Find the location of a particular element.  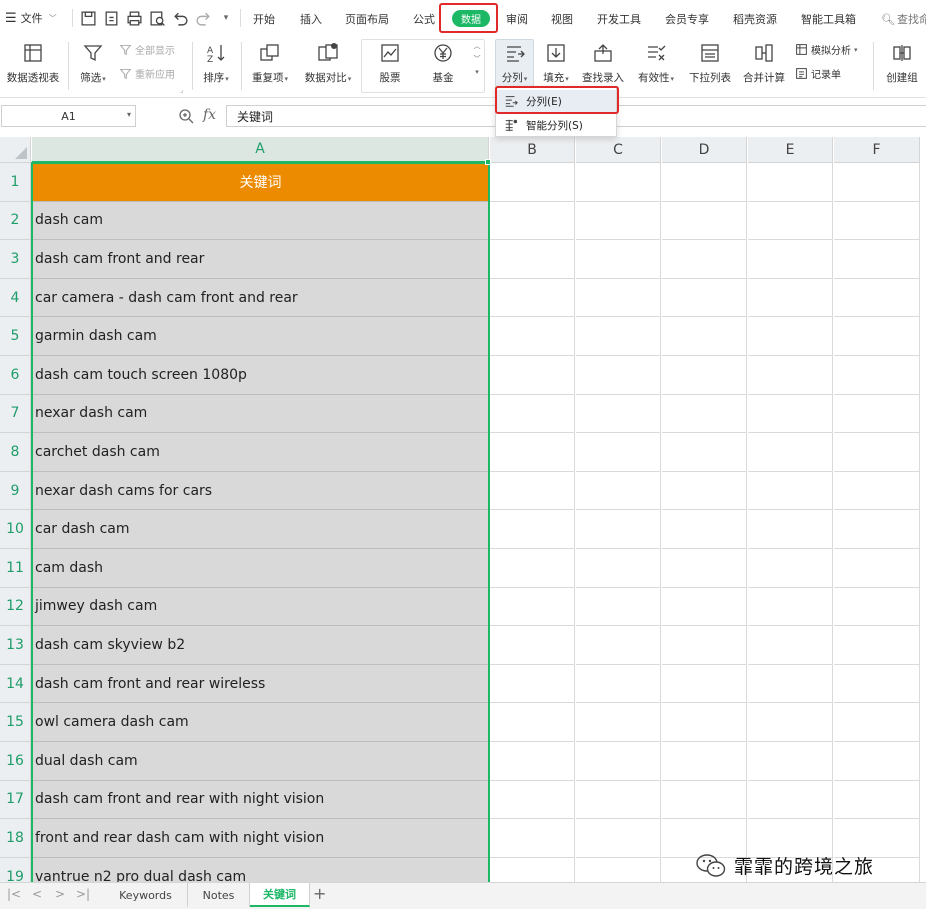

duplicates-button: 重复项▾ is located at coordinates (270, 60).